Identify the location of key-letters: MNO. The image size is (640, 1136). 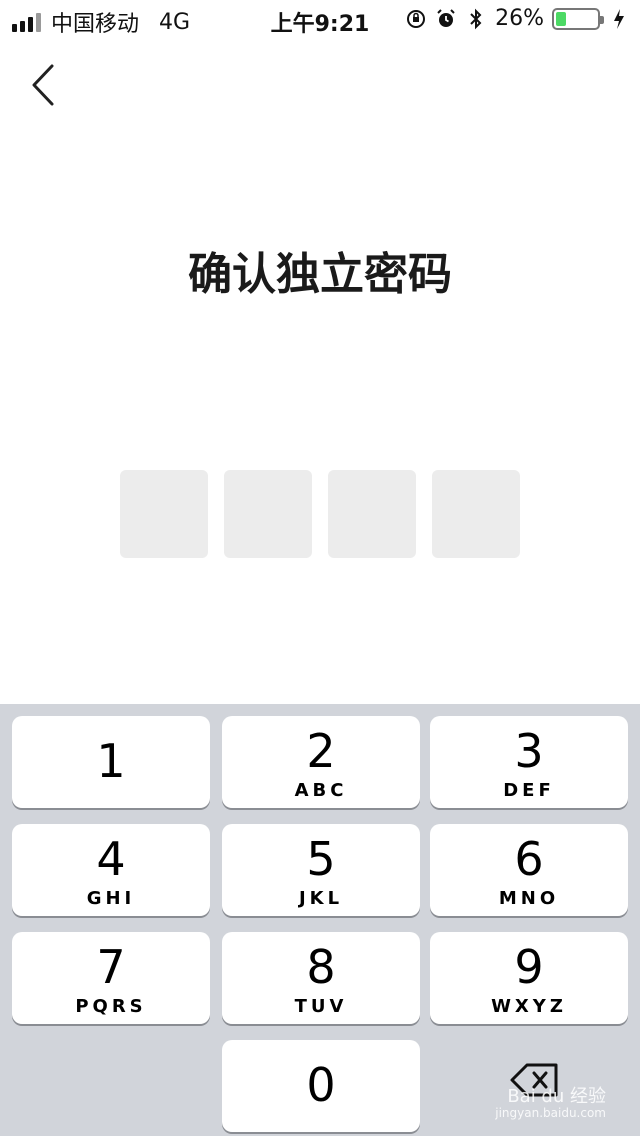
(529, 898).